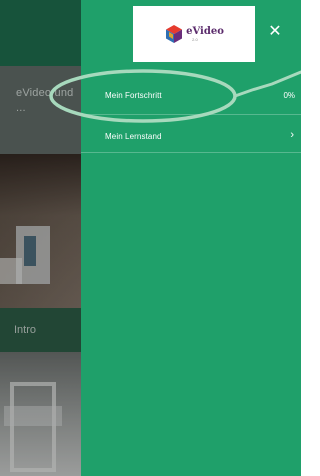 The image size is (320, 476). I want to click on logo-inner: eVideo 2.0, so click(194, 34).